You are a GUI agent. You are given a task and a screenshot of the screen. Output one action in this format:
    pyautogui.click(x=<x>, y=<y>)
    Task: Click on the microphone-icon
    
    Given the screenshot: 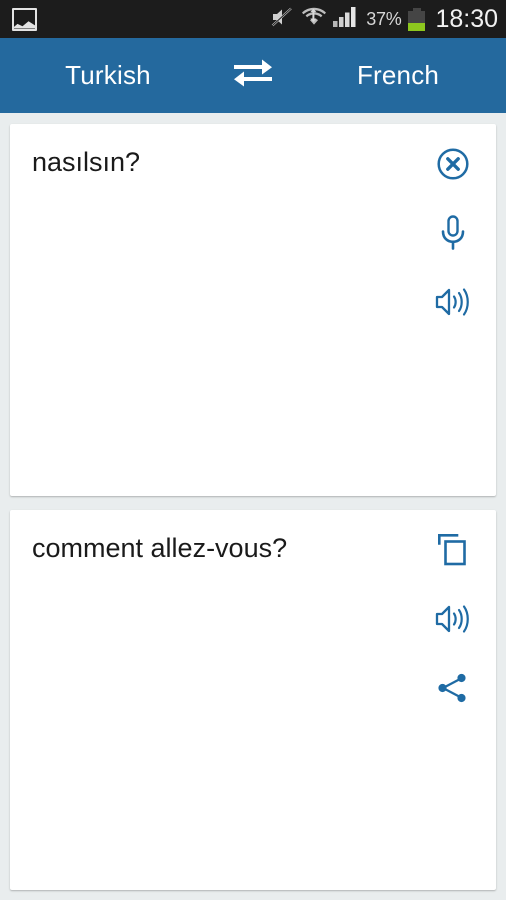 What is the action you would take?
    pyautogui.click(x=453, y=233)
    